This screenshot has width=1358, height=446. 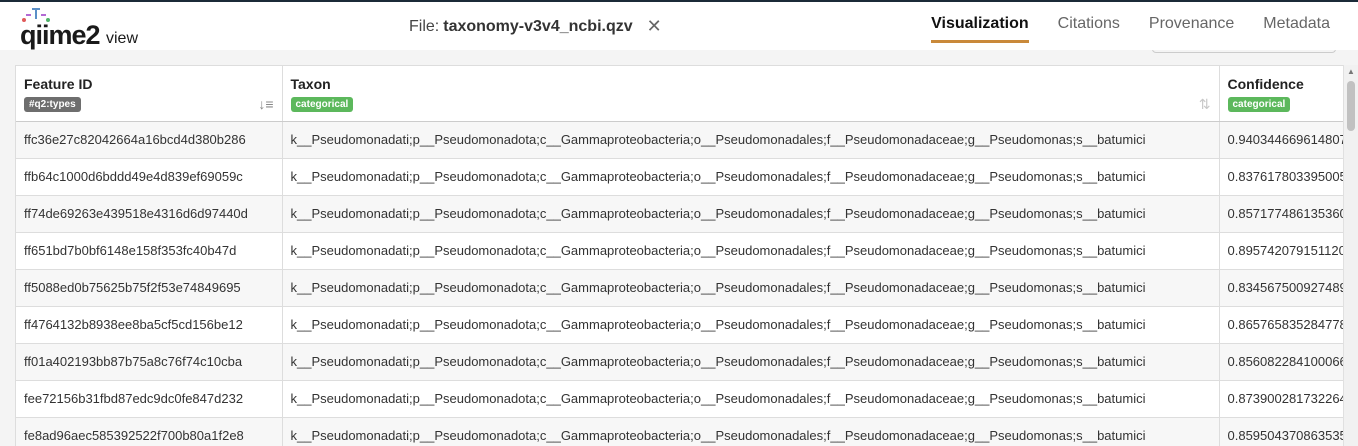 I want to click on confidence-cell: 0.873900281732264, so click(x=1288, y=399).